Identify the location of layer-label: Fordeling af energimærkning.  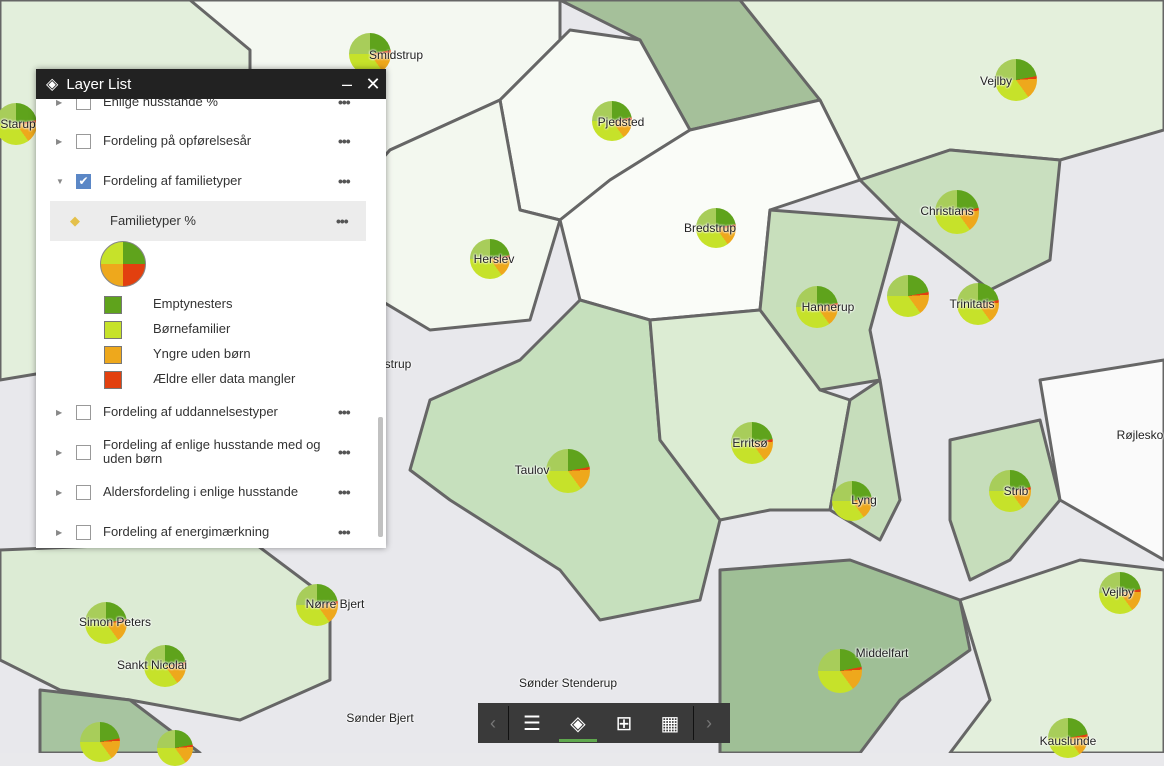
(186, 531).